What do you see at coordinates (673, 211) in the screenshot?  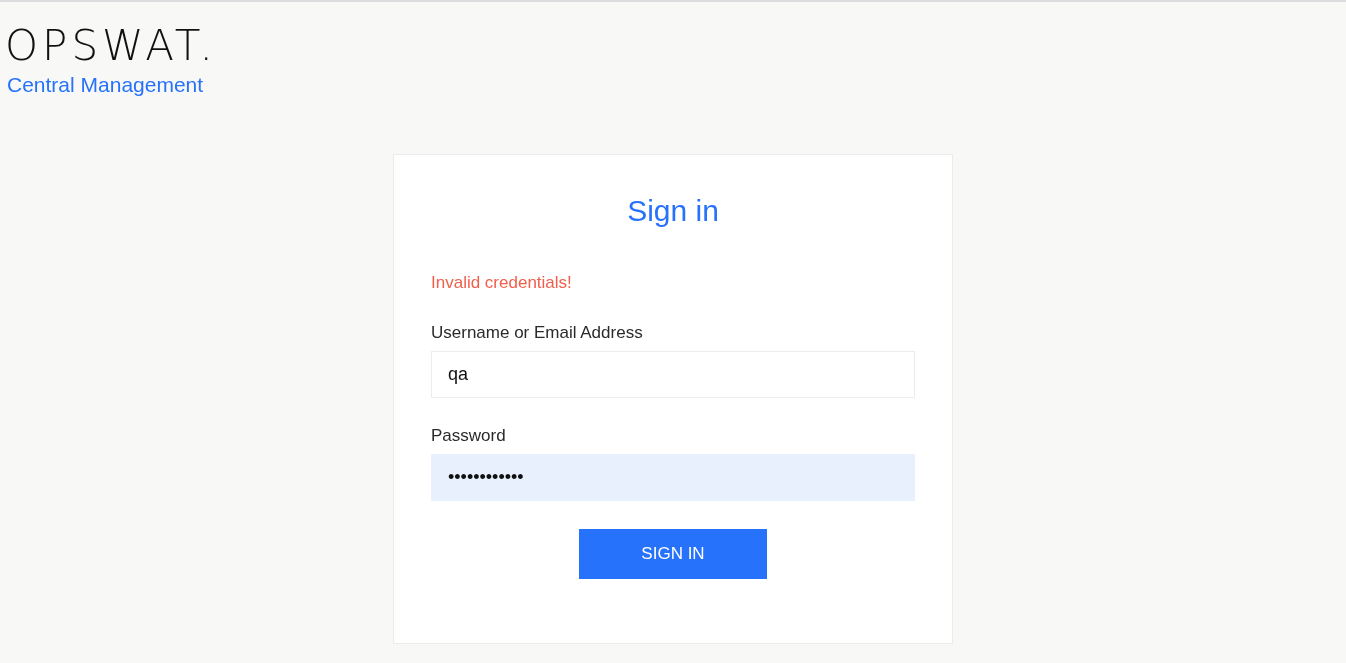 I see `form-title: Sign in` at bounding box center [673, 211].